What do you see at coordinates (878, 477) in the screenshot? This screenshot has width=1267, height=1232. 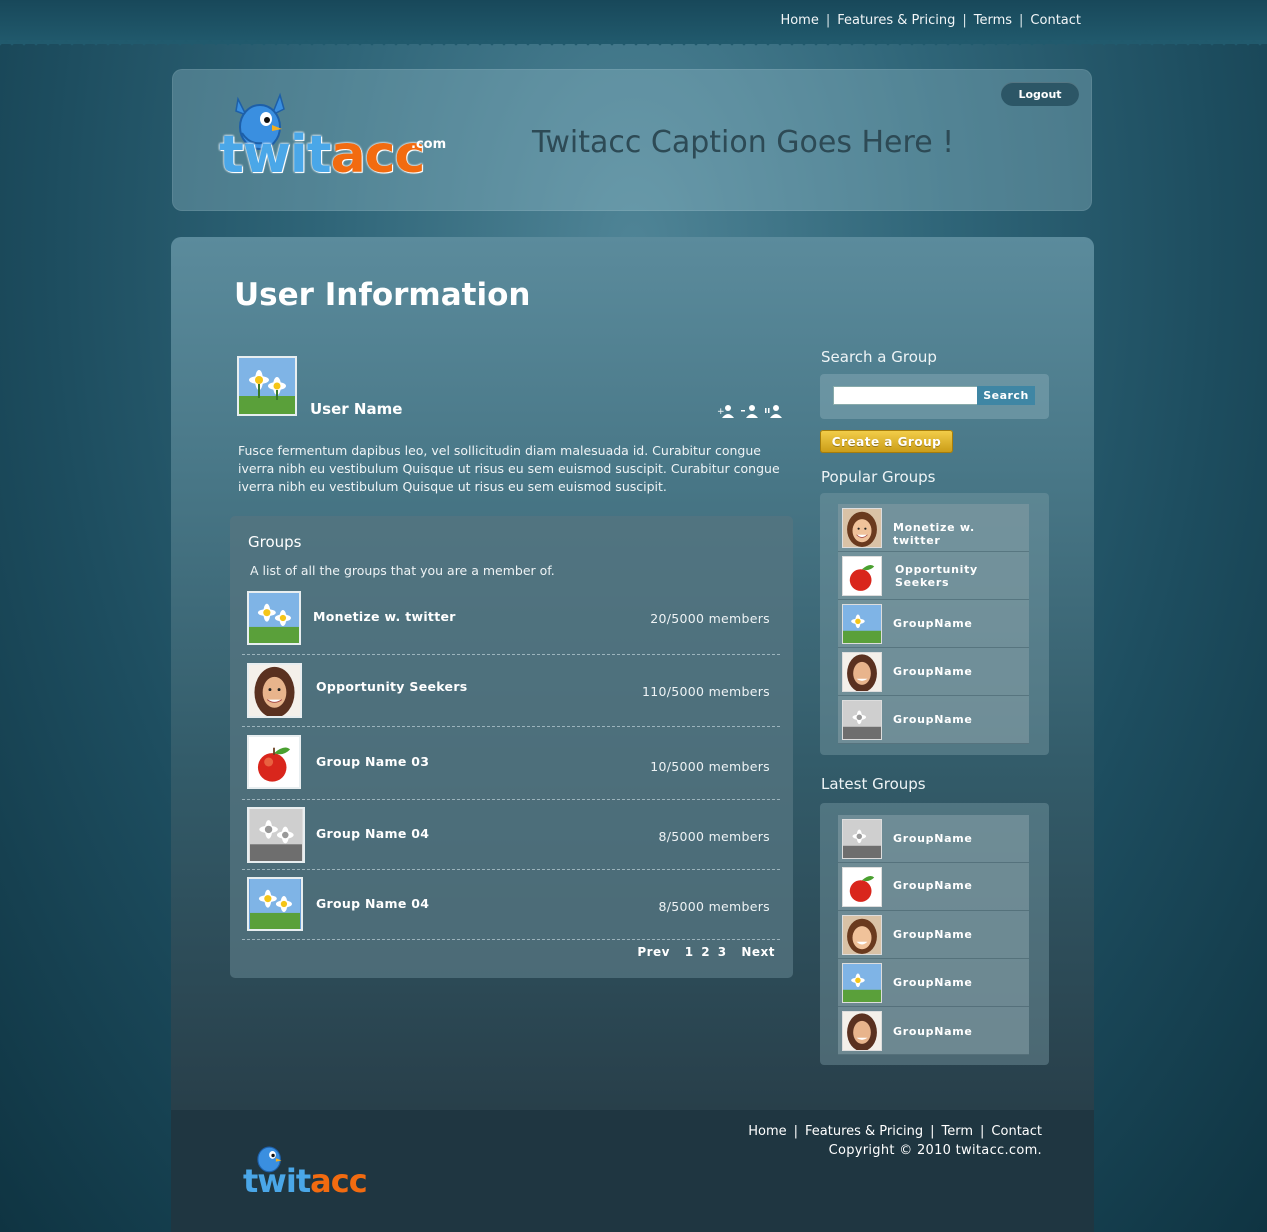 I see `popular-groups-title: Popular Groups` at bounding box center [878, 477].